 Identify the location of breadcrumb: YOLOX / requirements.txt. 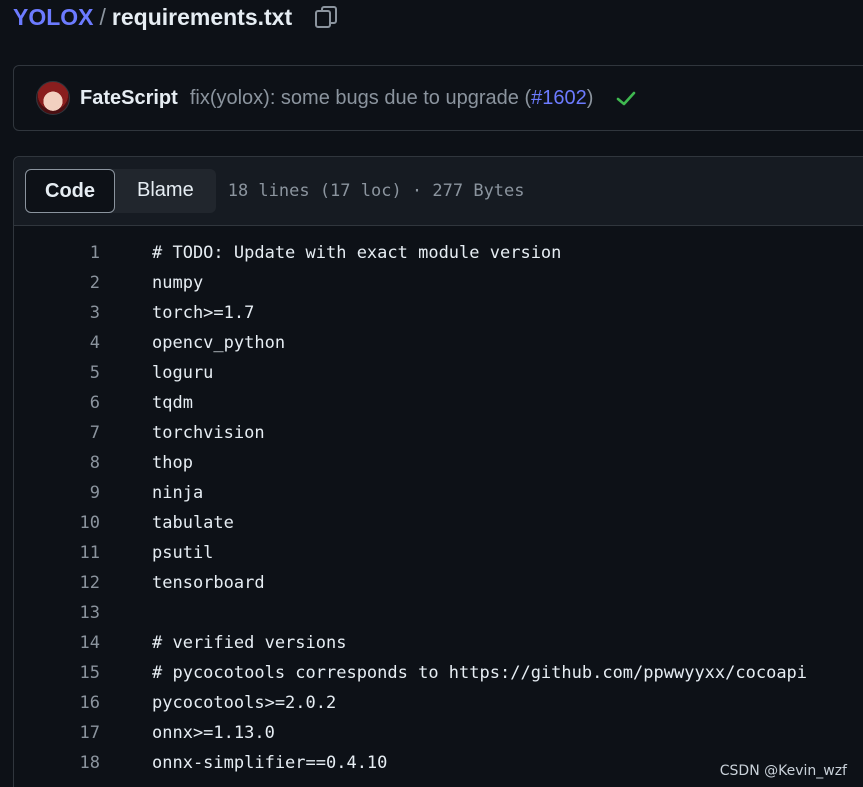
(175, 17).